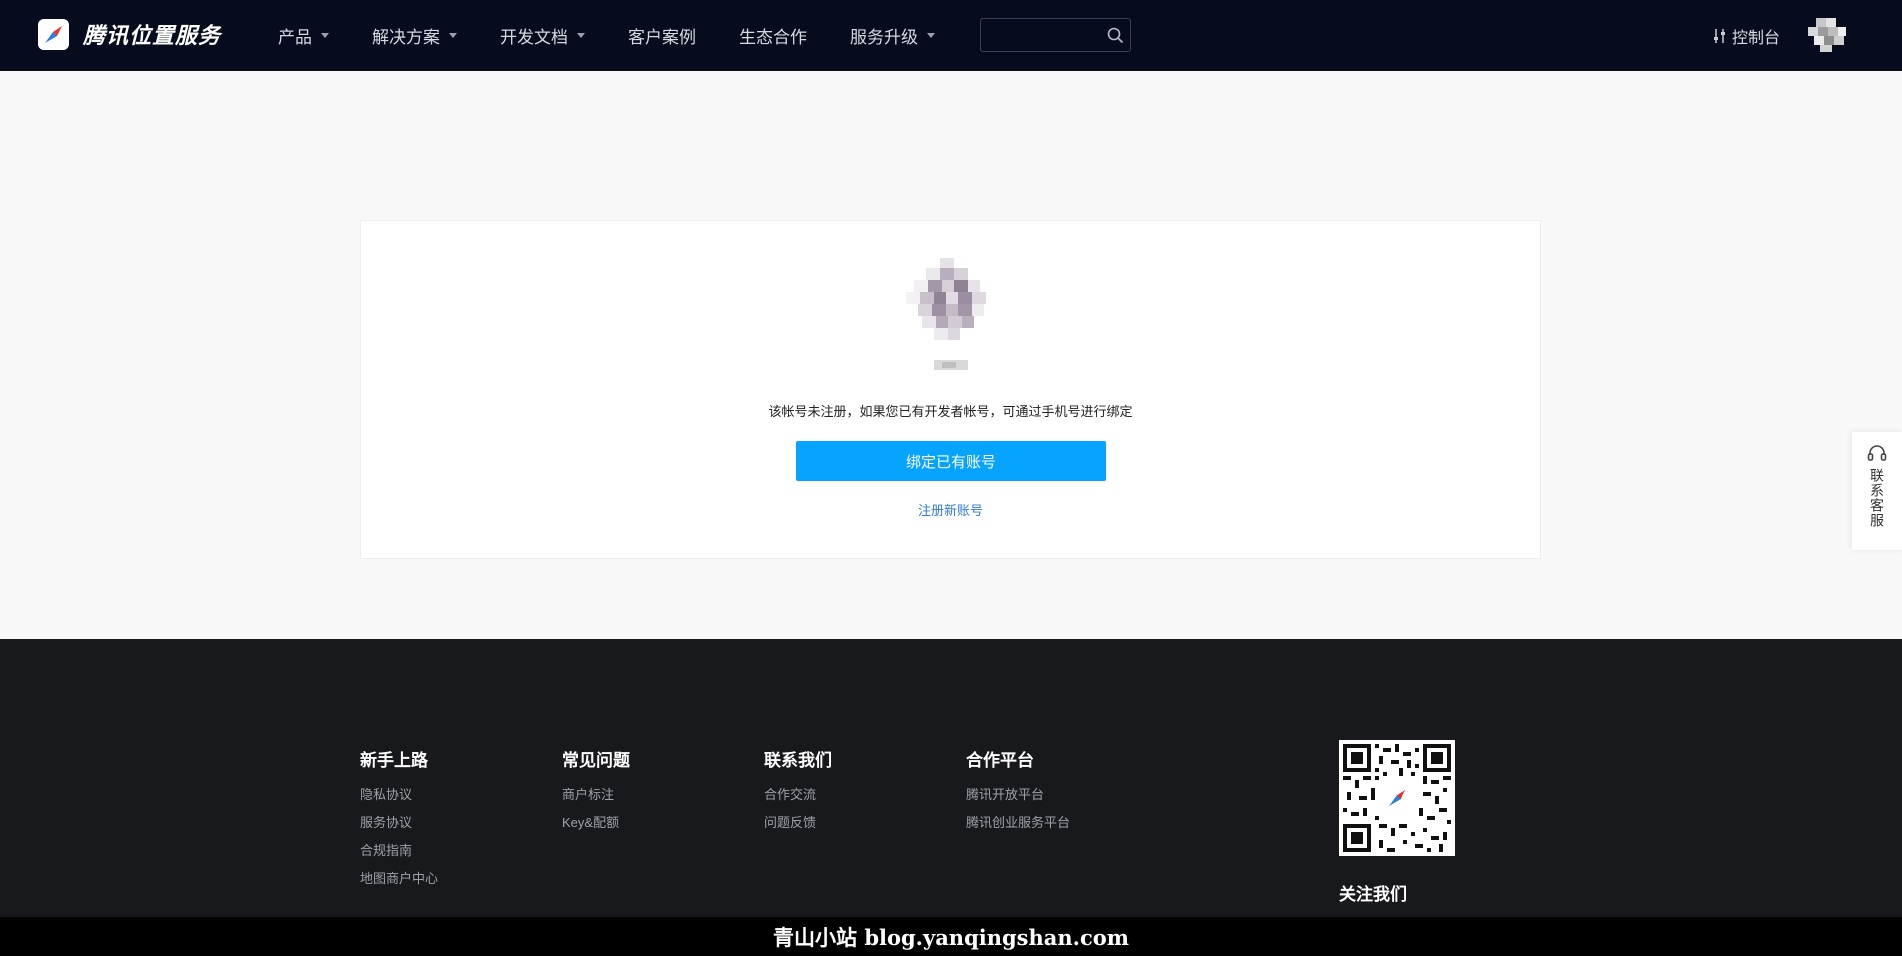 This screenshot has width=1902, height=956. I want to click on sliders-icon, so click(1719, 36).